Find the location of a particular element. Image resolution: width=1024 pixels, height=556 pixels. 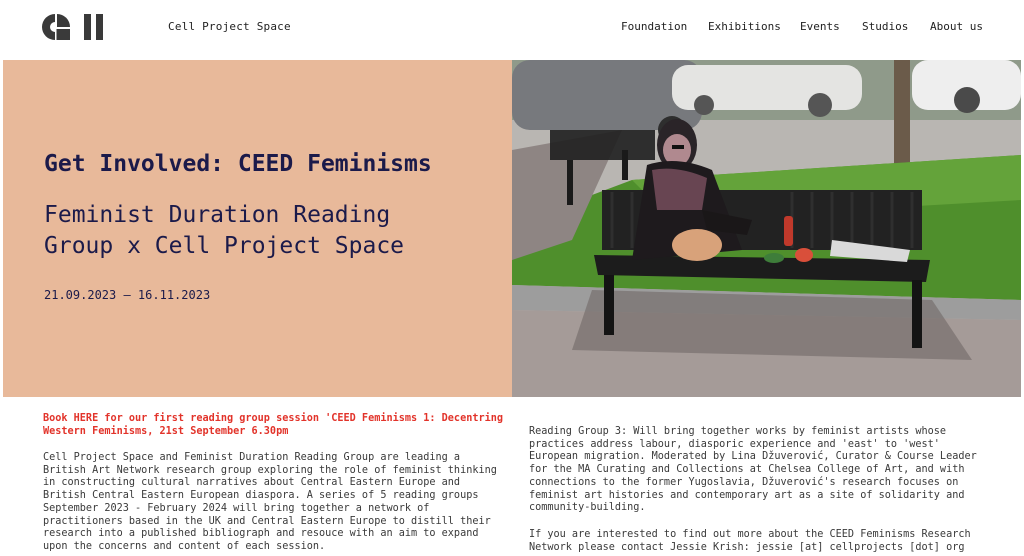

nav-studios: Studios is located at coordinates (885, 26).